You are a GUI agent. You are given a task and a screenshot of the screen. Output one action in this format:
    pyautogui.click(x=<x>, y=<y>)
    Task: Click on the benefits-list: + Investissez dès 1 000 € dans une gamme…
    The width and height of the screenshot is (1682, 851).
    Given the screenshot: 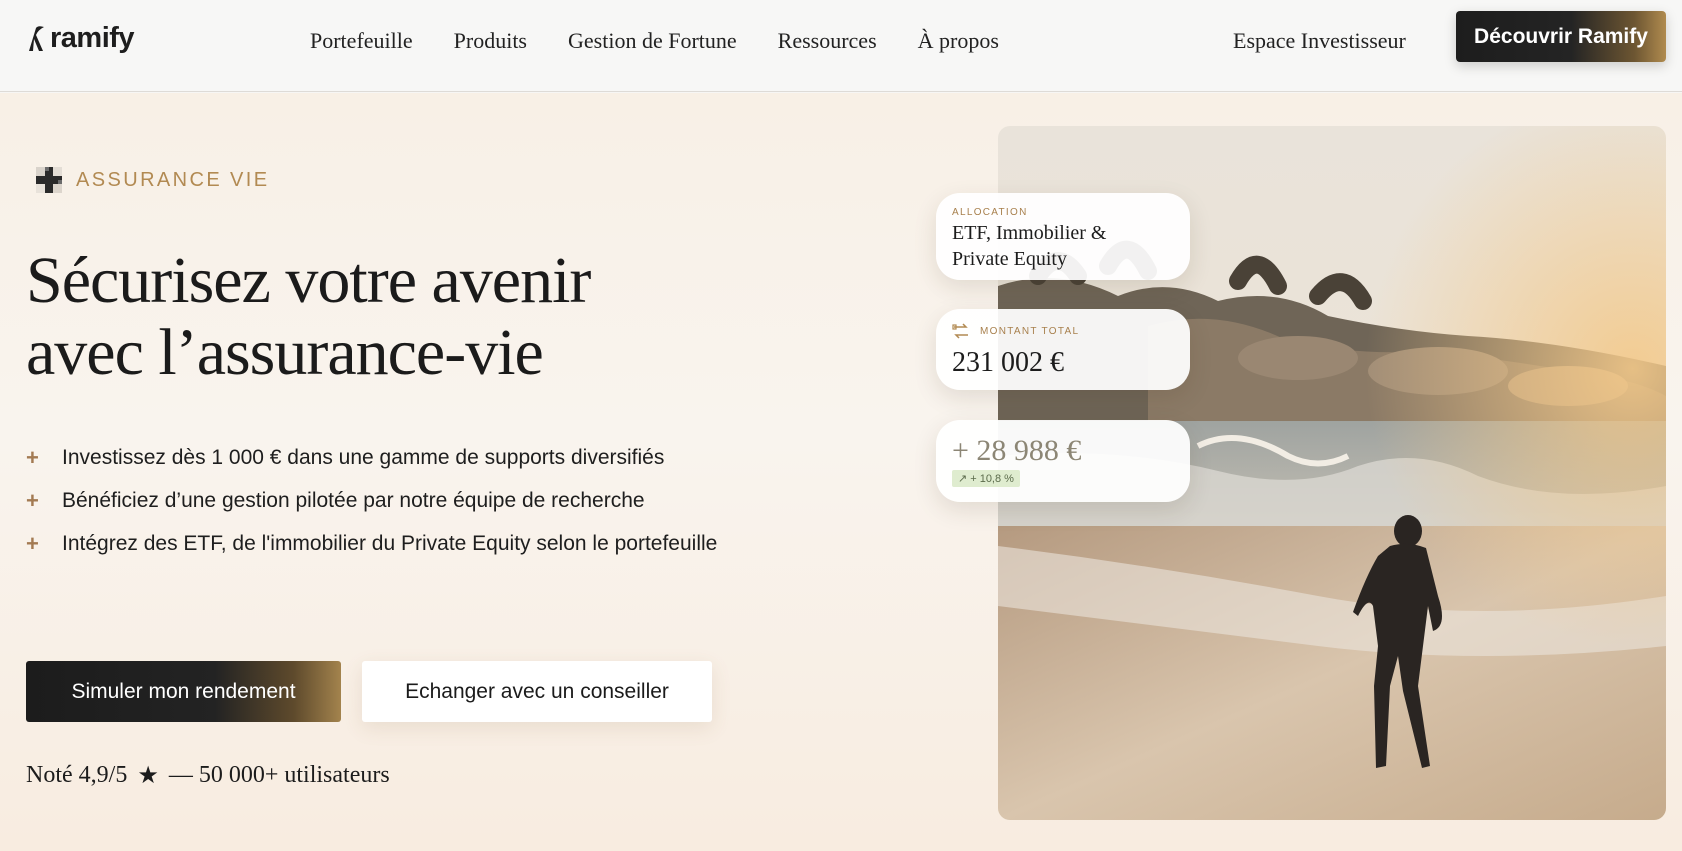 What is the action you would take?
    pyautogui.click(x=371, y=500)
    